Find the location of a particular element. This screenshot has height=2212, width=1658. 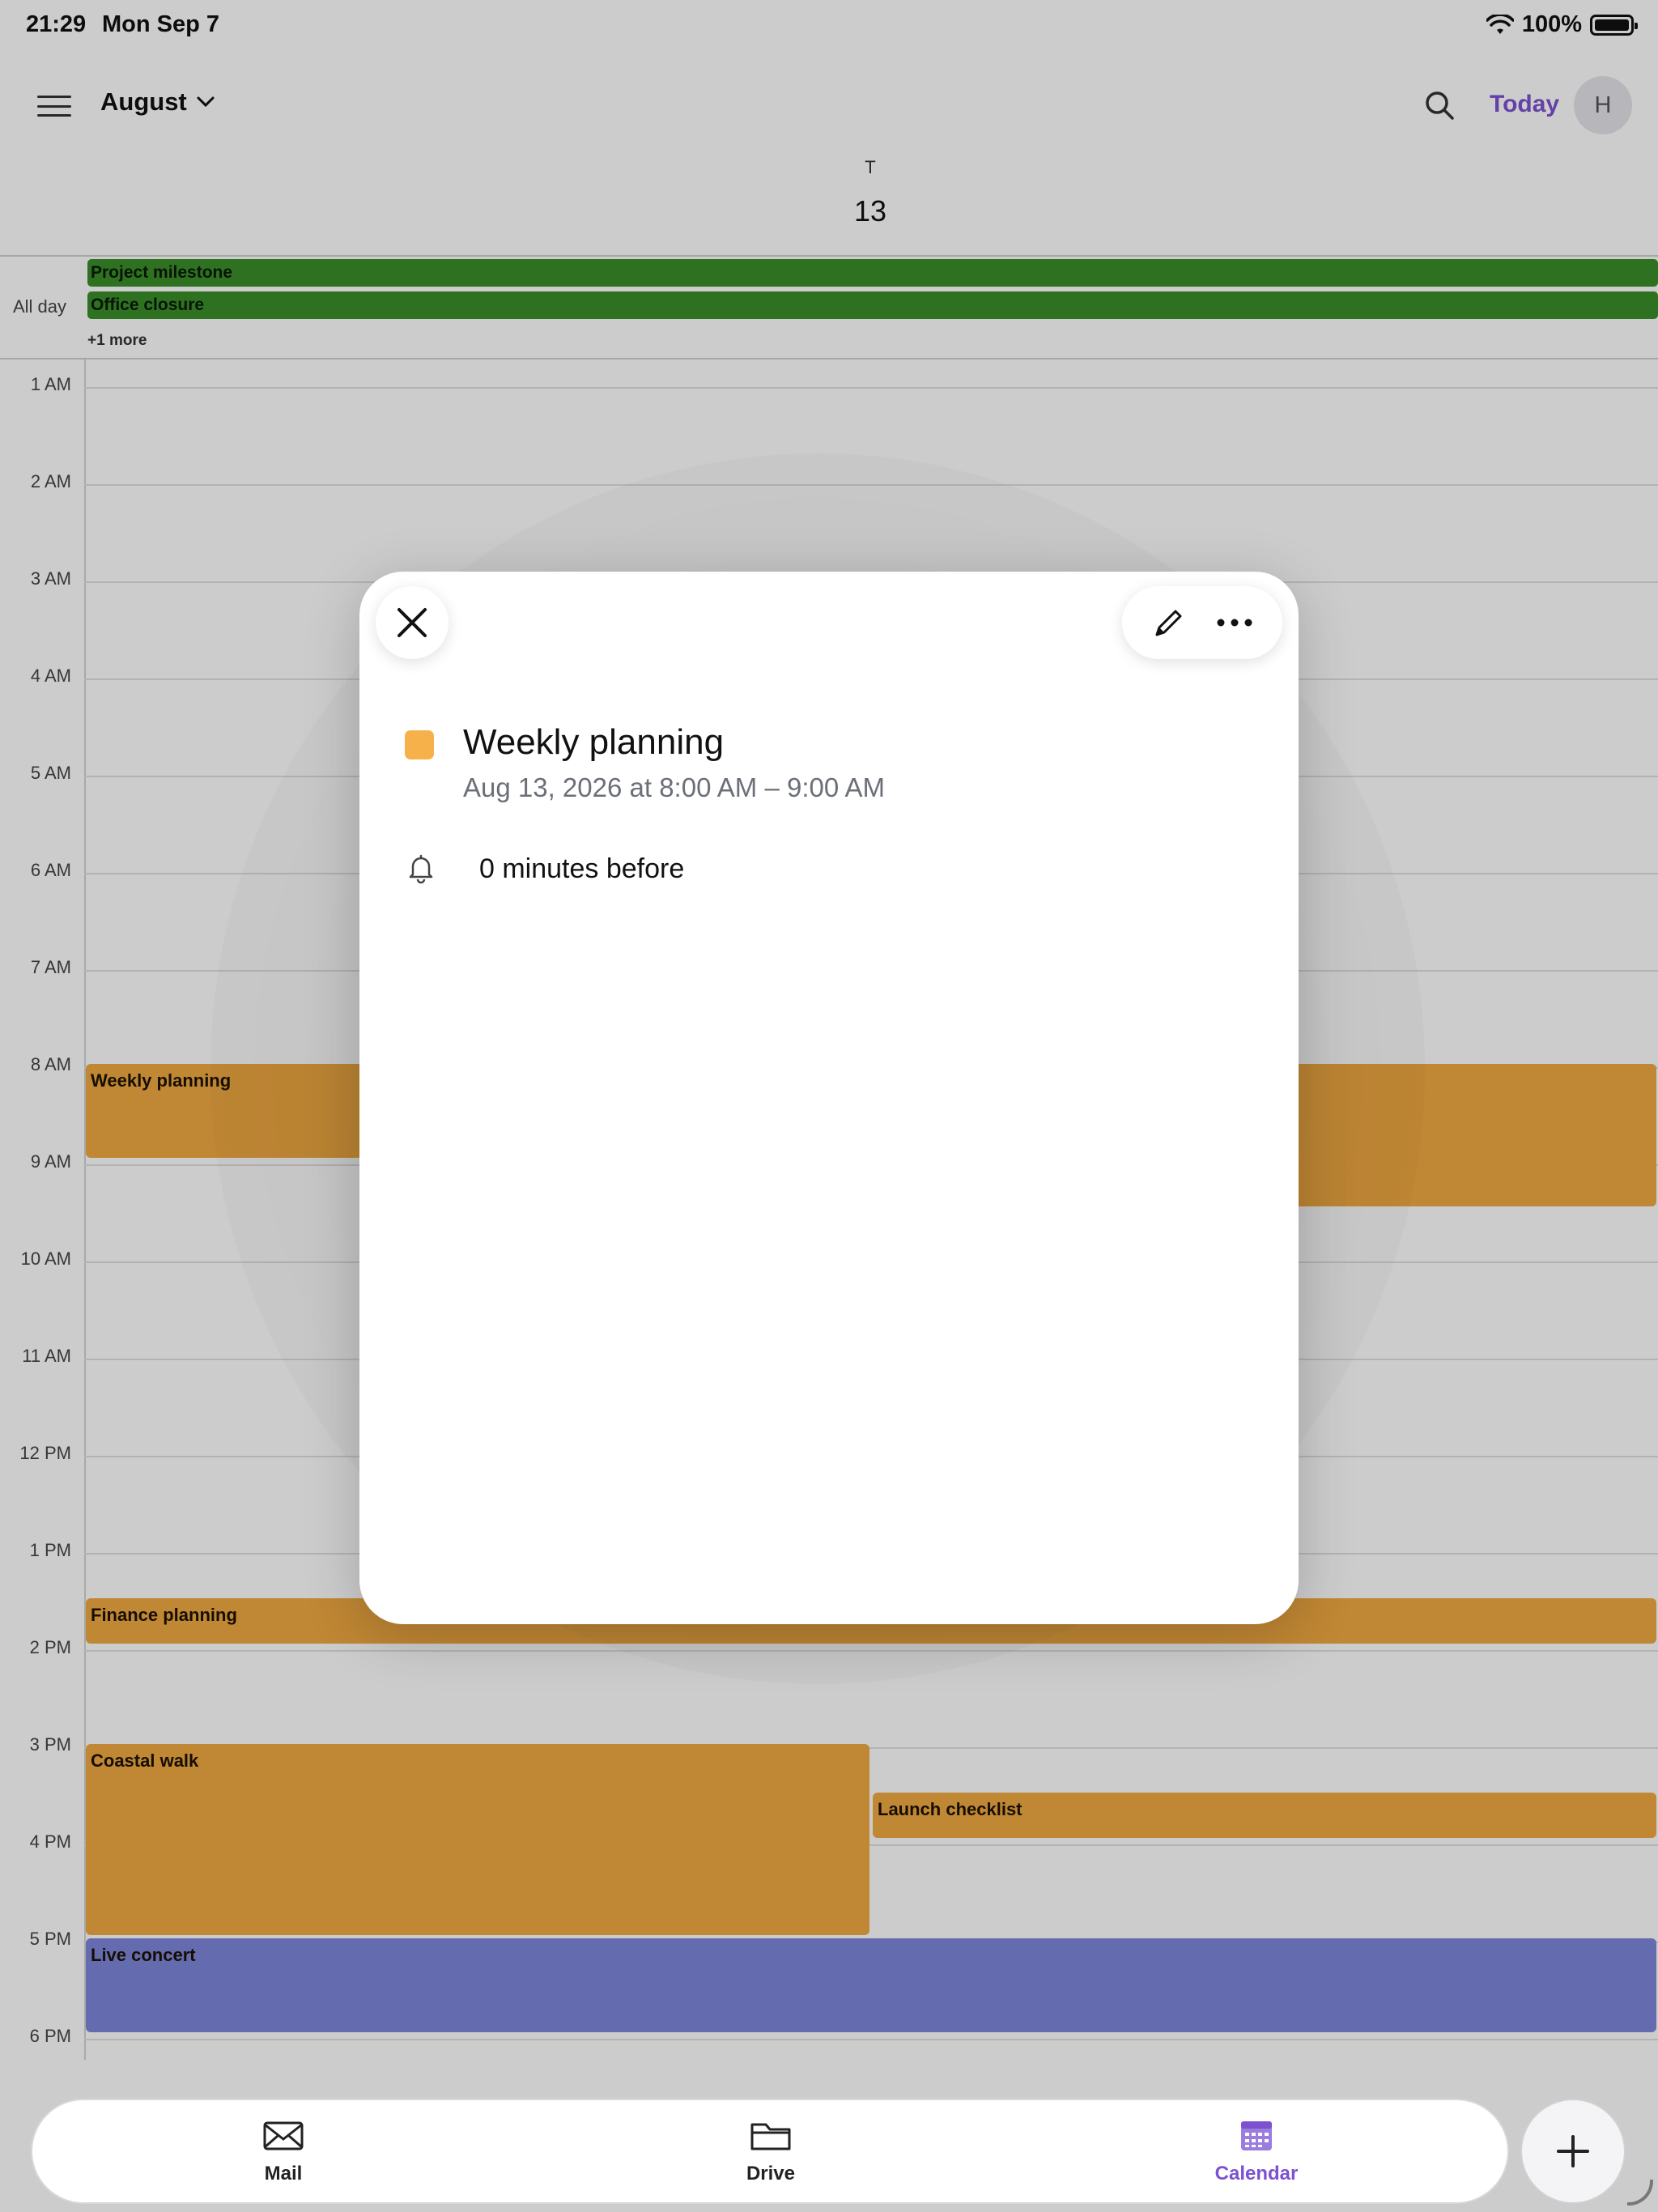

close-button is located at coordinates (412, 623).